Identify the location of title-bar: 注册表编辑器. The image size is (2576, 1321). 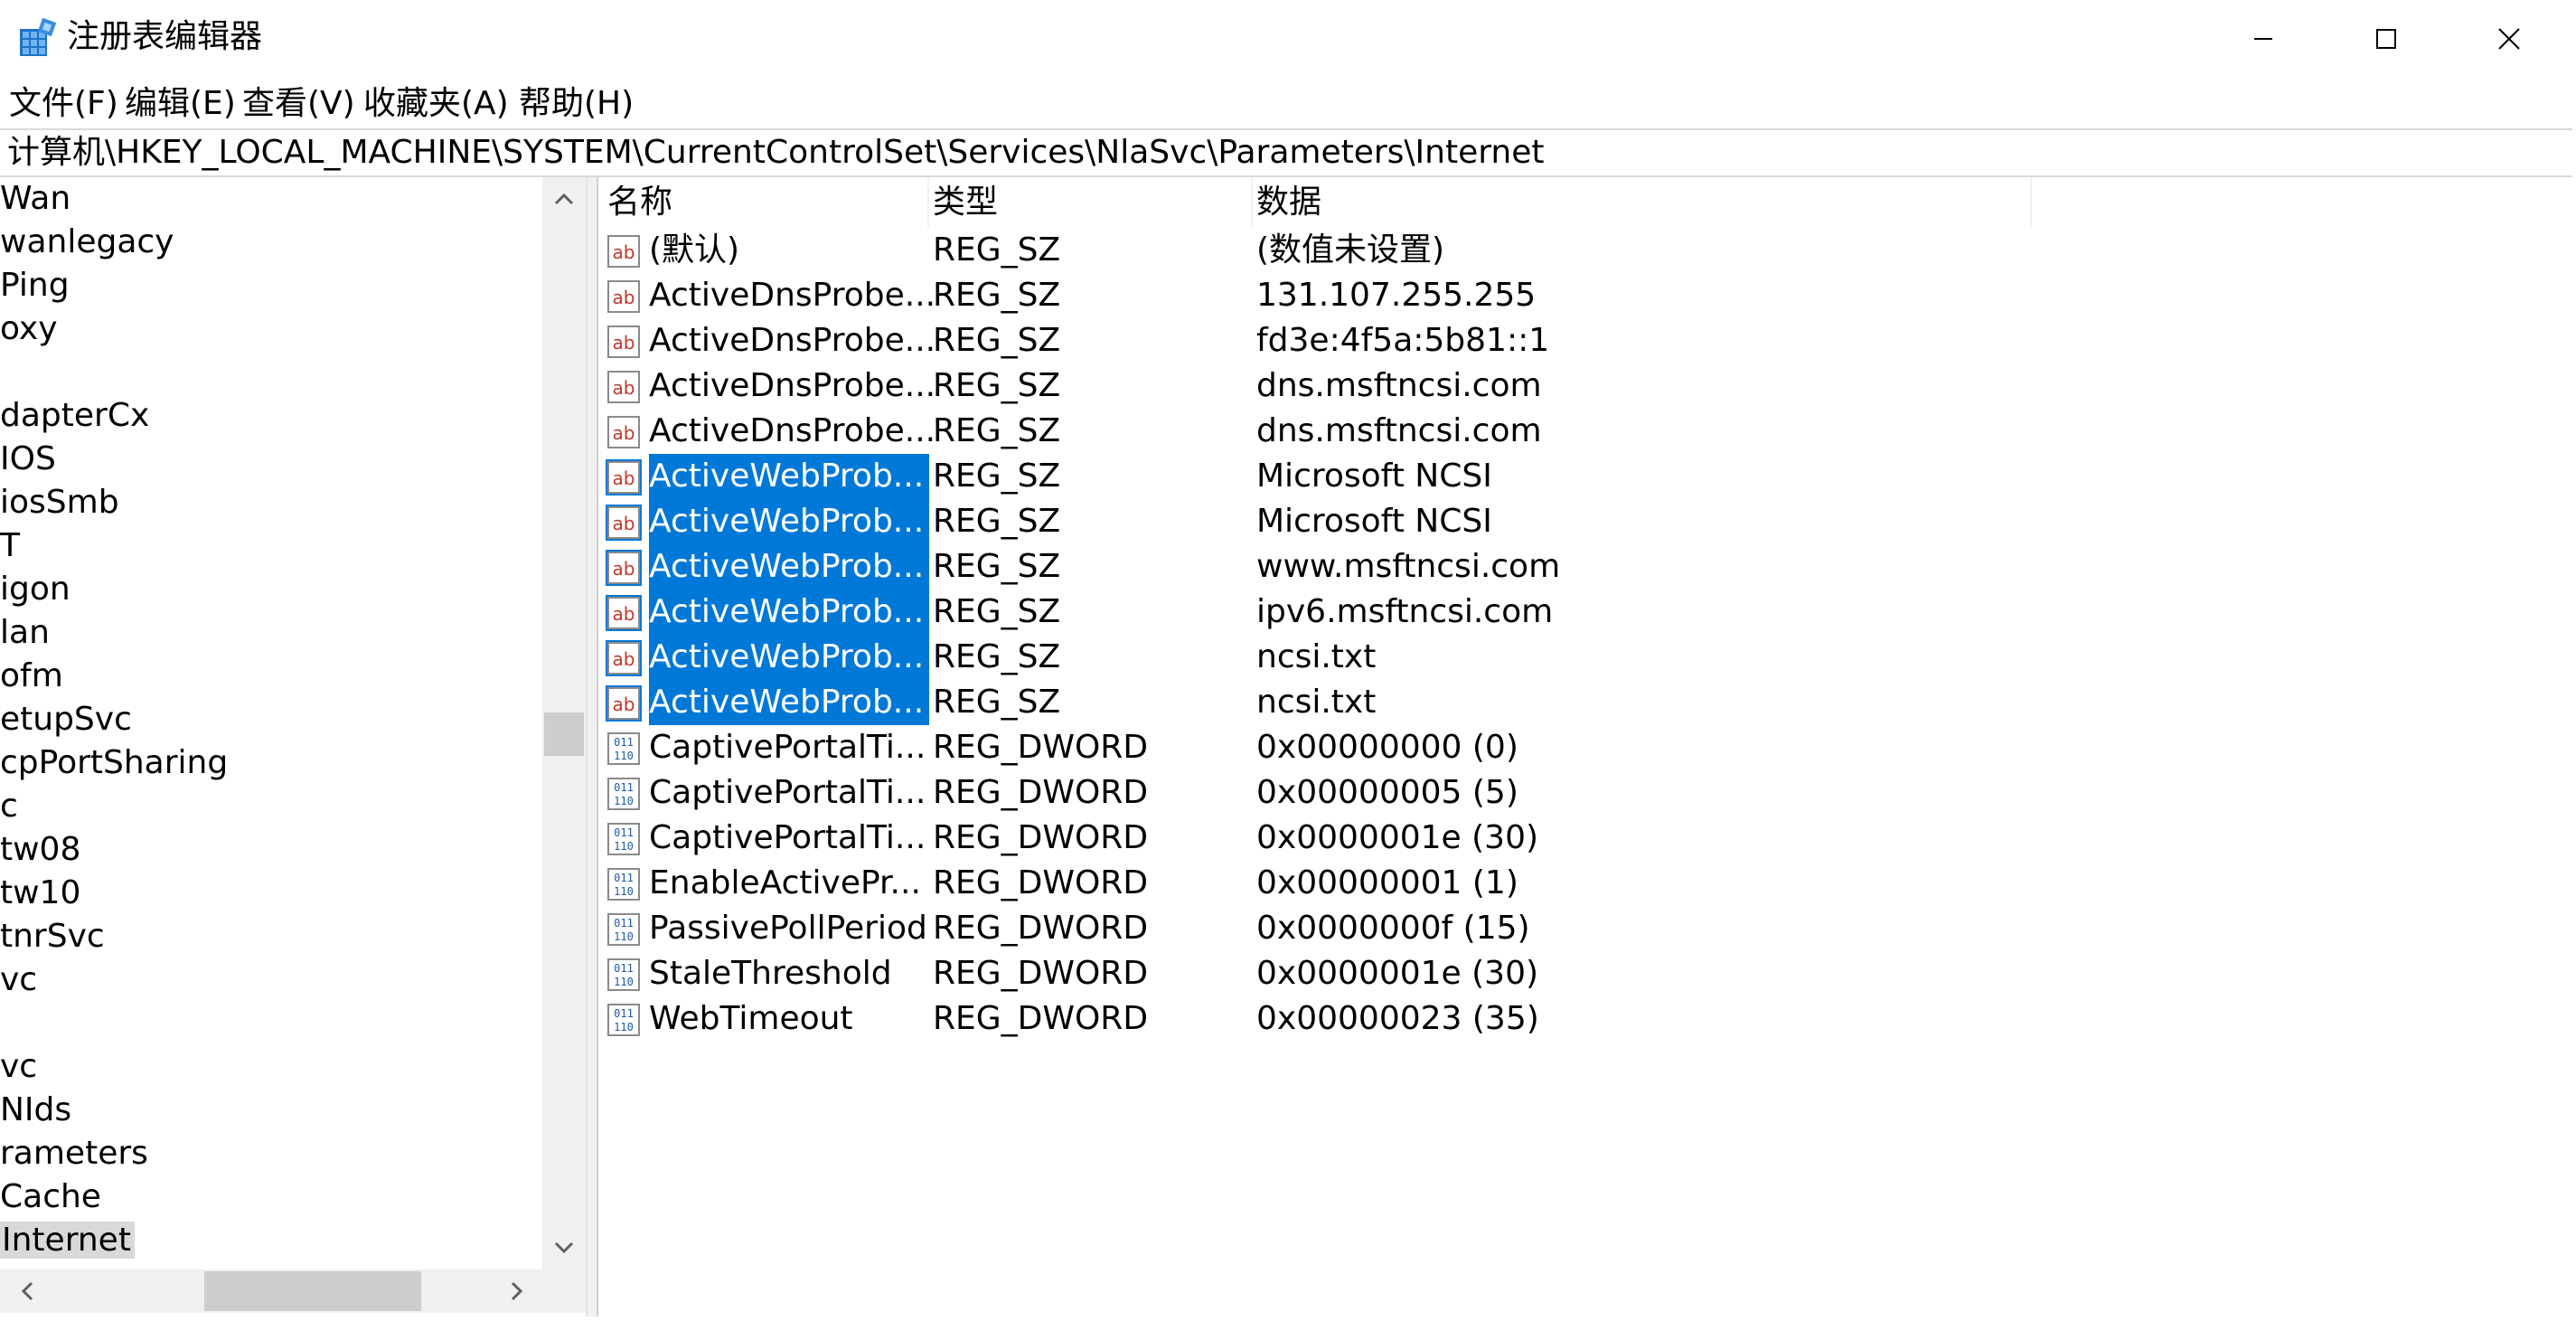
(1288, 39).